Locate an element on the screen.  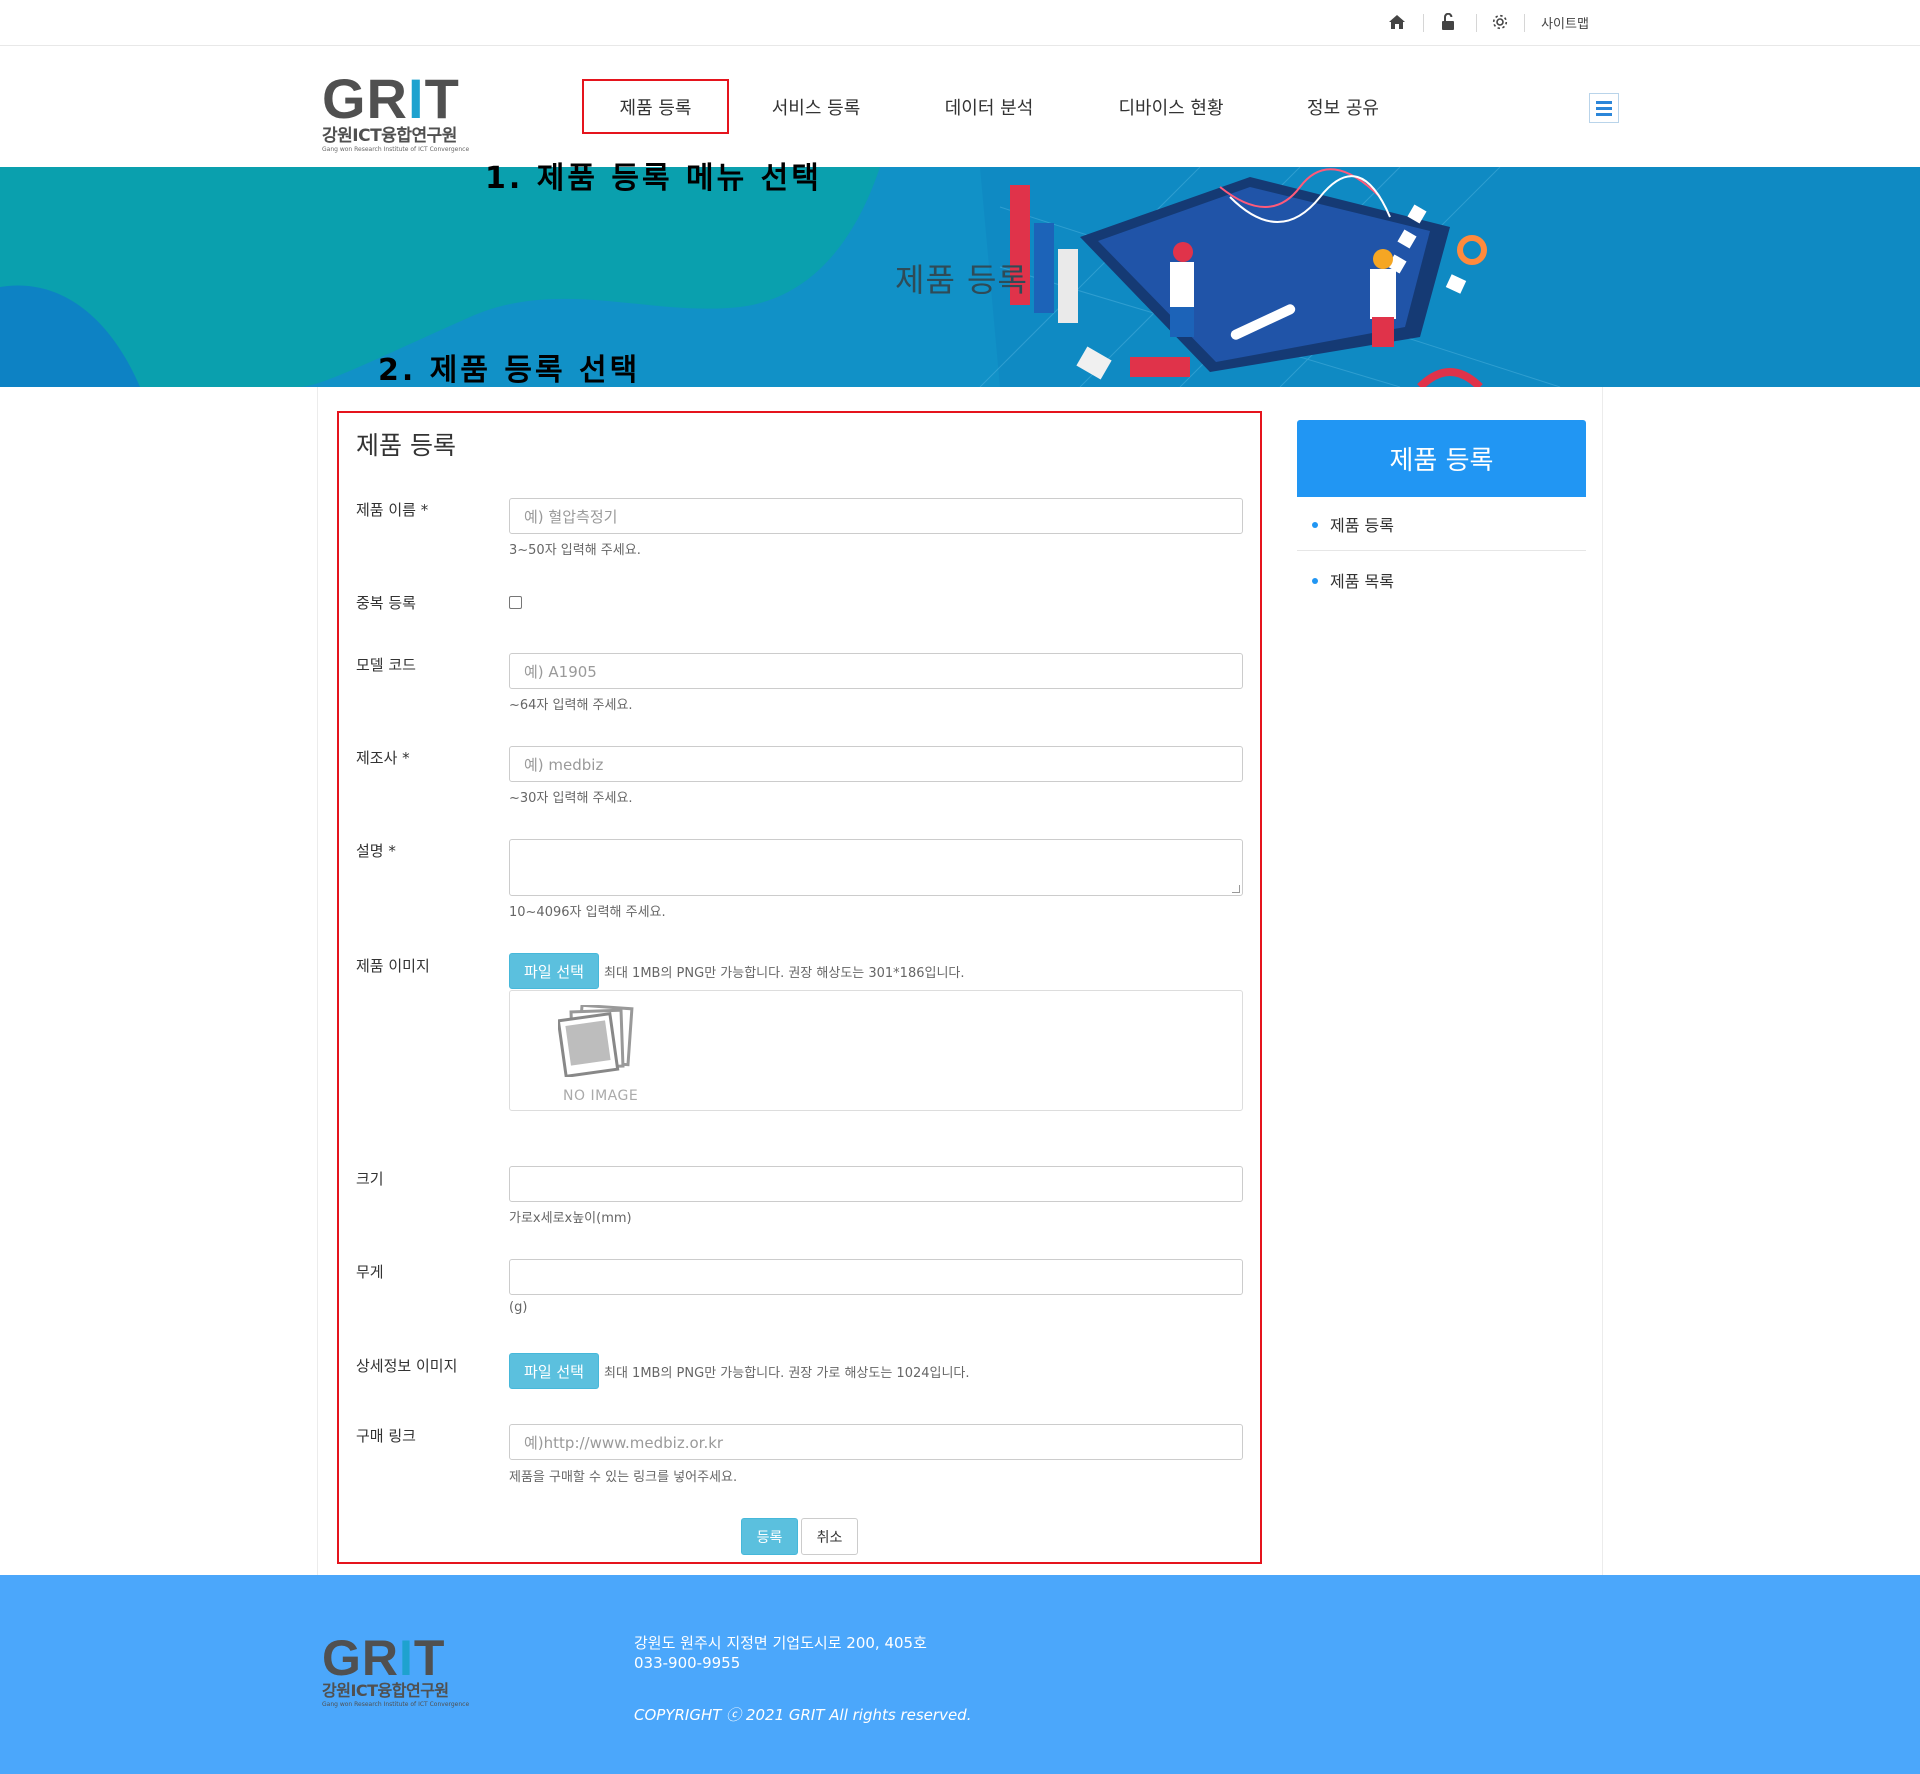
nav-data-analysis: 데이터 분석 is located at coordinates (989, 106).